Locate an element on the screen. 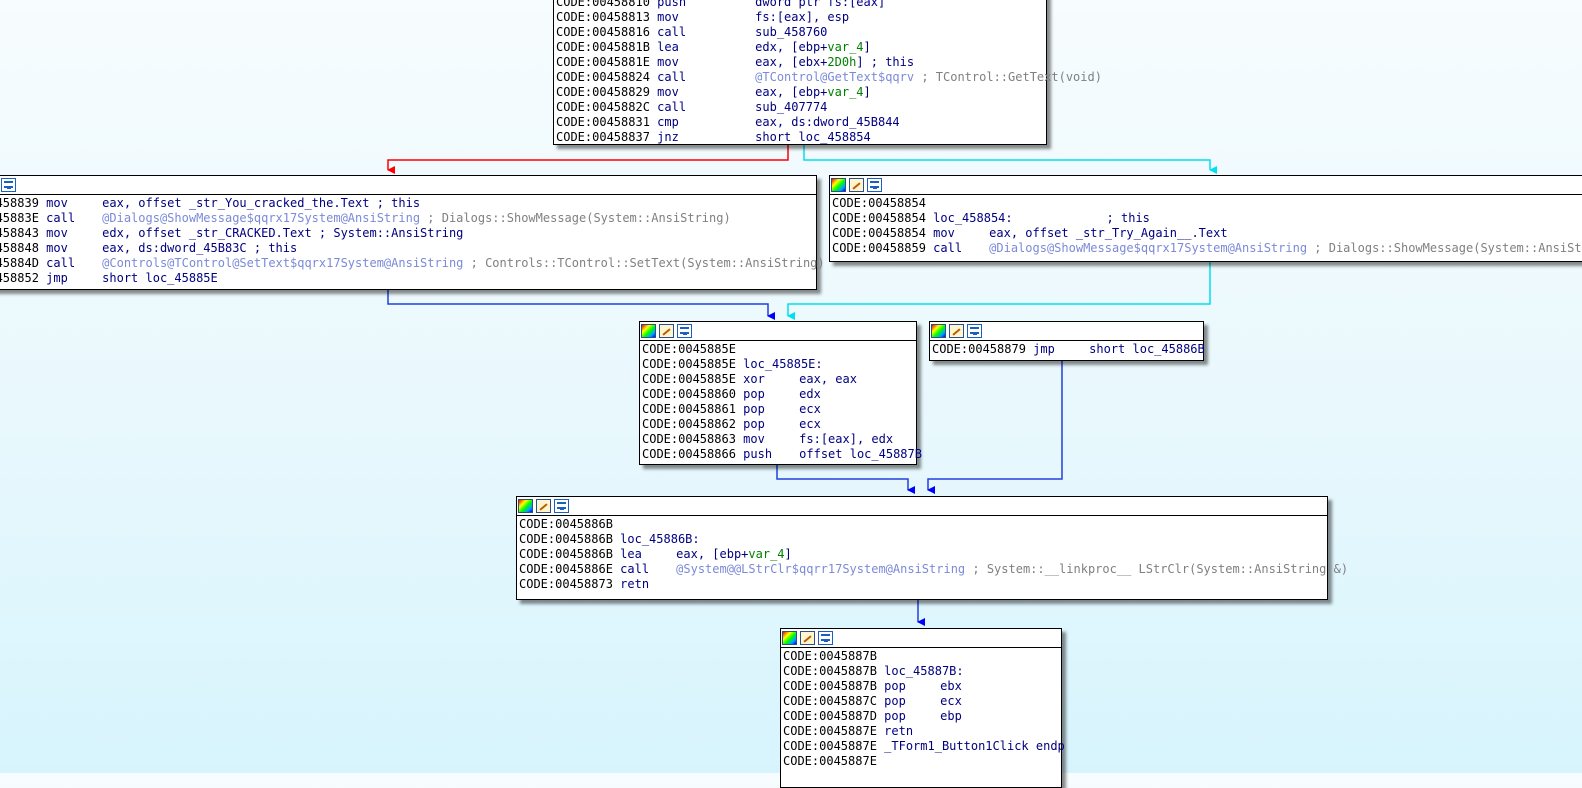 Image resolution: width=1582 pixels, height=788 pixels. code-line: CODE:00458810 push dword ptr fs:[eax] is located at coordinates (800, 5).